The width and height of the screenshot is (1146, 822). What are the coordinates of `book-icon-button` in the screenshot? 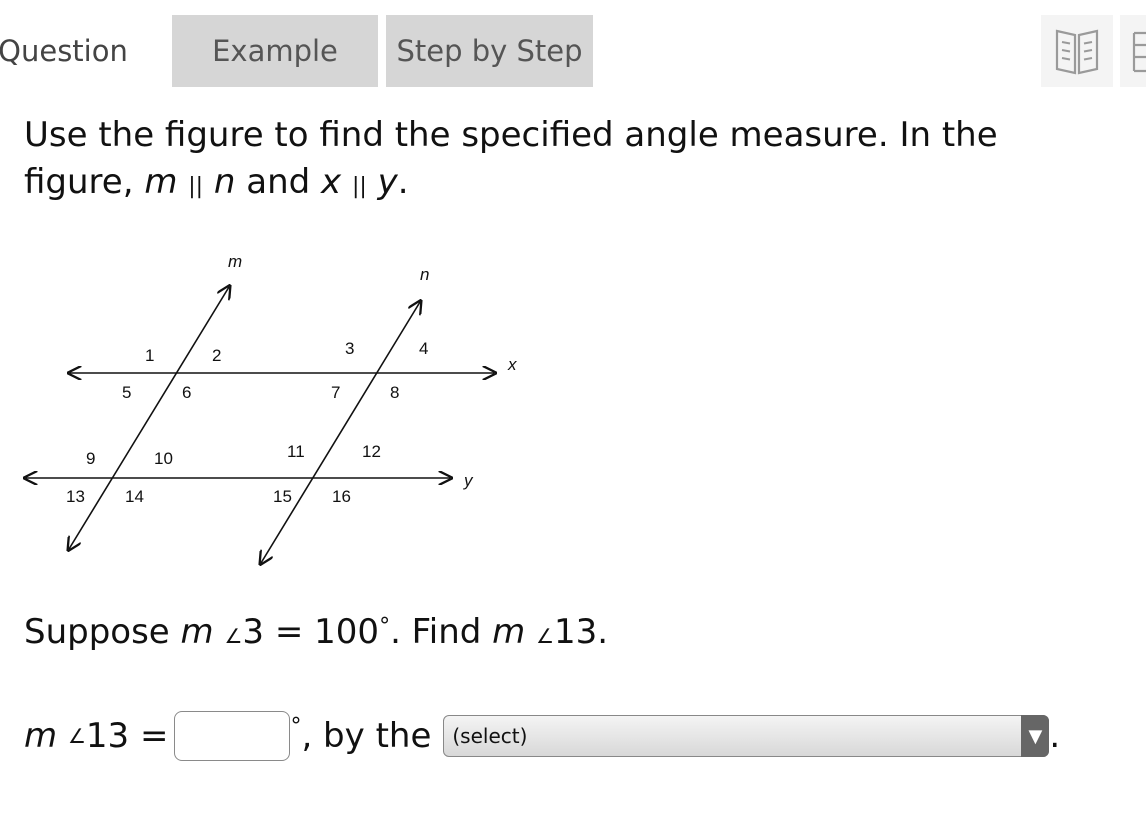 It's located at (1077, 51).